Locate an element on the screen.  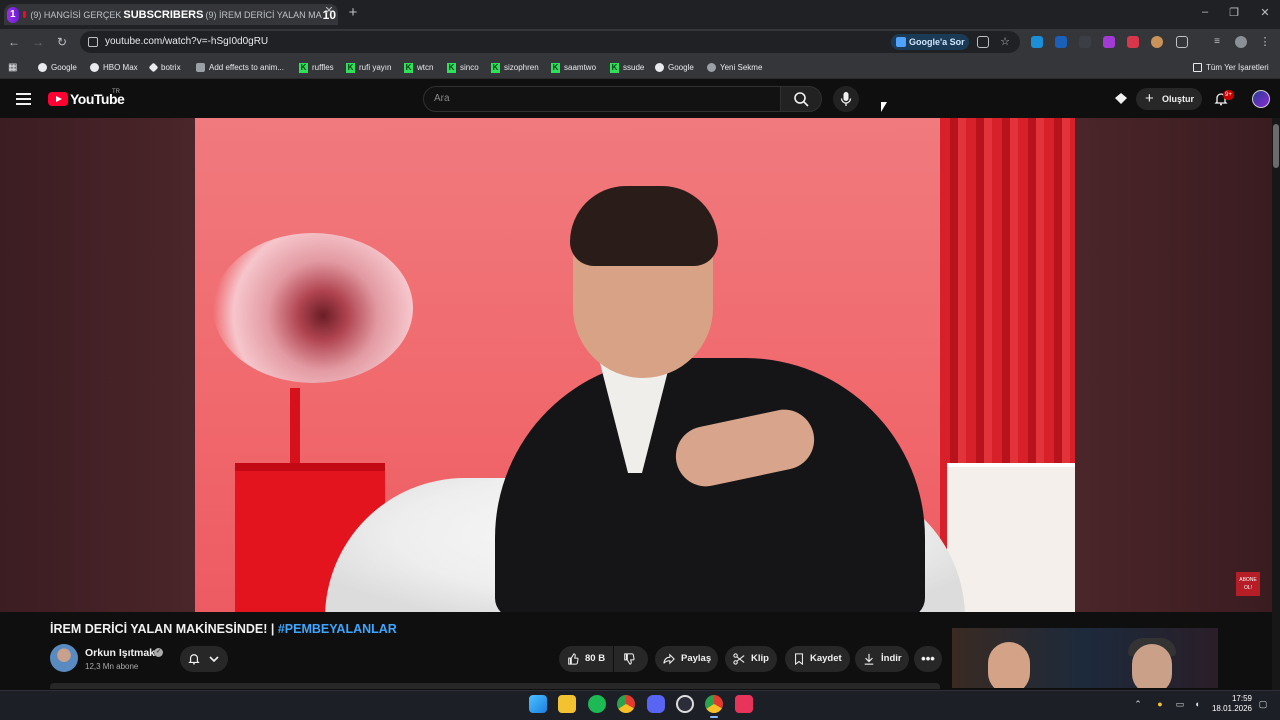
create-button: + Oluştur is located at coordinates (1169, 99).